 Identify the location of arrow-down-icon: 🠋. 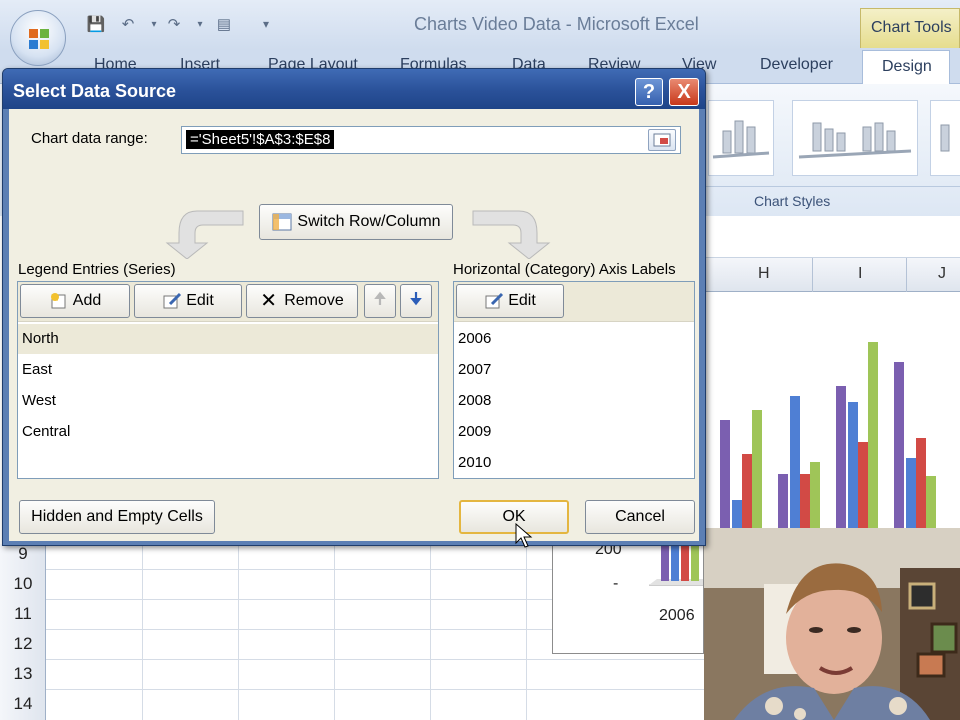
(416, 299).